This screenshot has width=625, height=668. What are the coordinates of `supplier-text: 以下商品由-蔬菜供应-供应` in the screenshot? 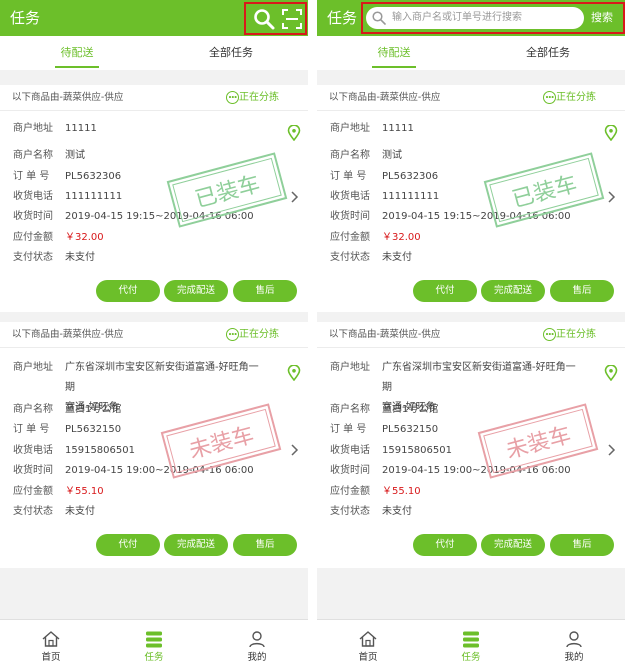 It's located at (385, 334).